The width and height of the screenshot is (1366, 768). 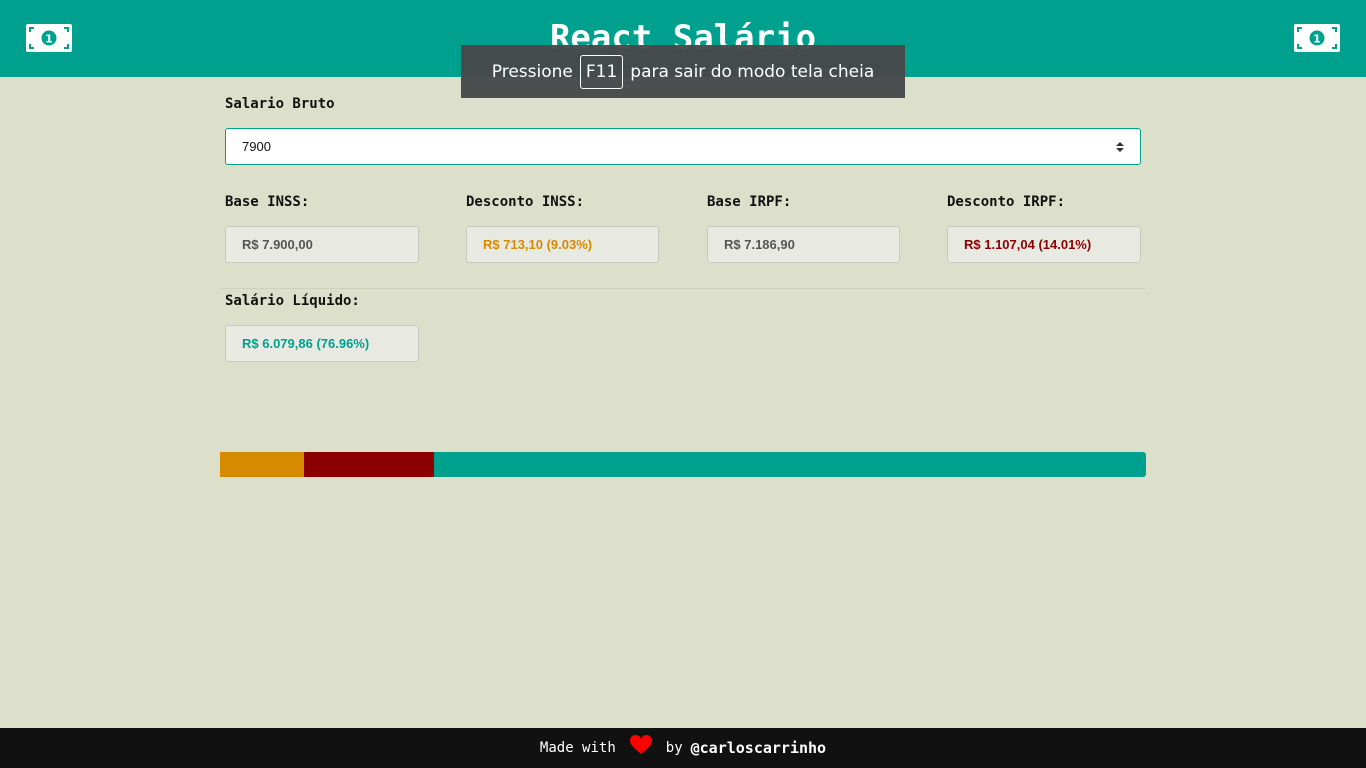 I want to click on f11-key-badge: F11, so click(x=601, y=71).